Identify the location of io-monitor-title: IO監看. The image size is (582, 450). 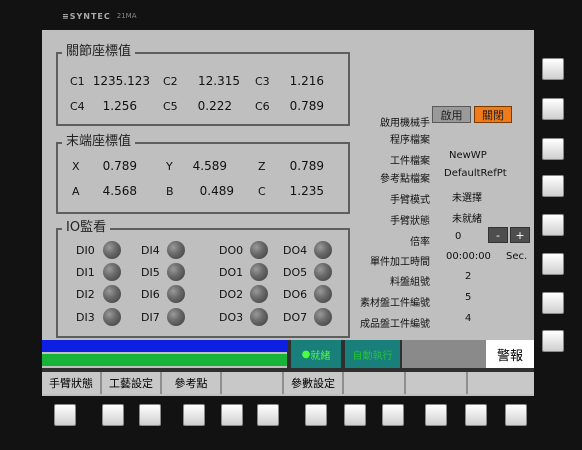
(86, 228).